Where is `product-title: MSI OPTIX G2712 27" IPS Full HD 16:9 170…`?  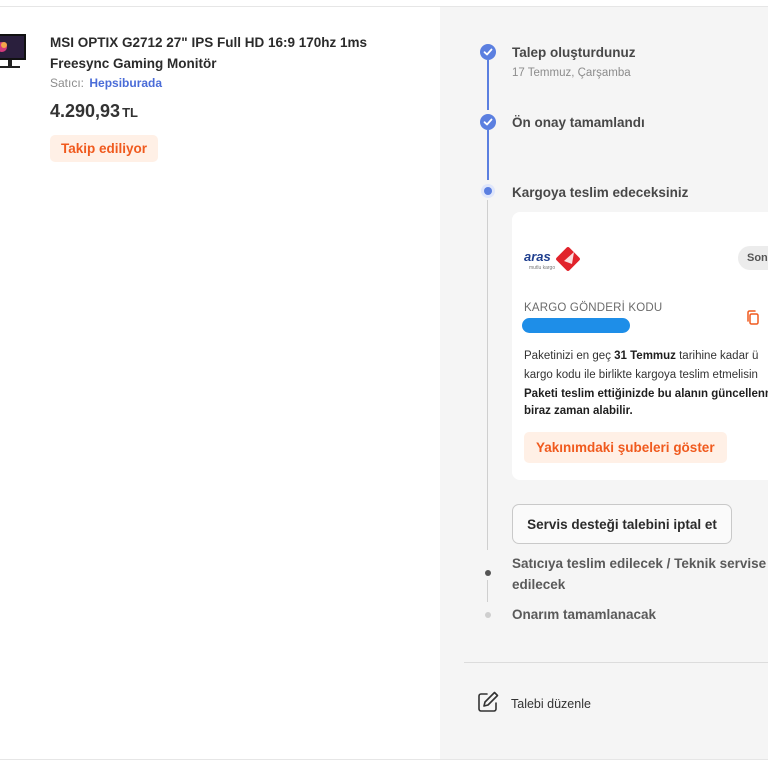 product-title: MSI OPTIX G2712 27" IPS Full HD 16:9 170… is located at coordinates (230, 53).